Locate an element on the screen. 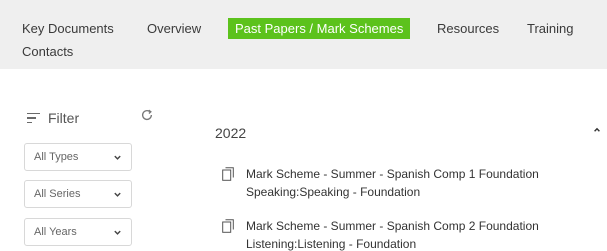 This screenshot has width=607, height=251. tab-contacts: Contacts is located at coordinates (47, 51).